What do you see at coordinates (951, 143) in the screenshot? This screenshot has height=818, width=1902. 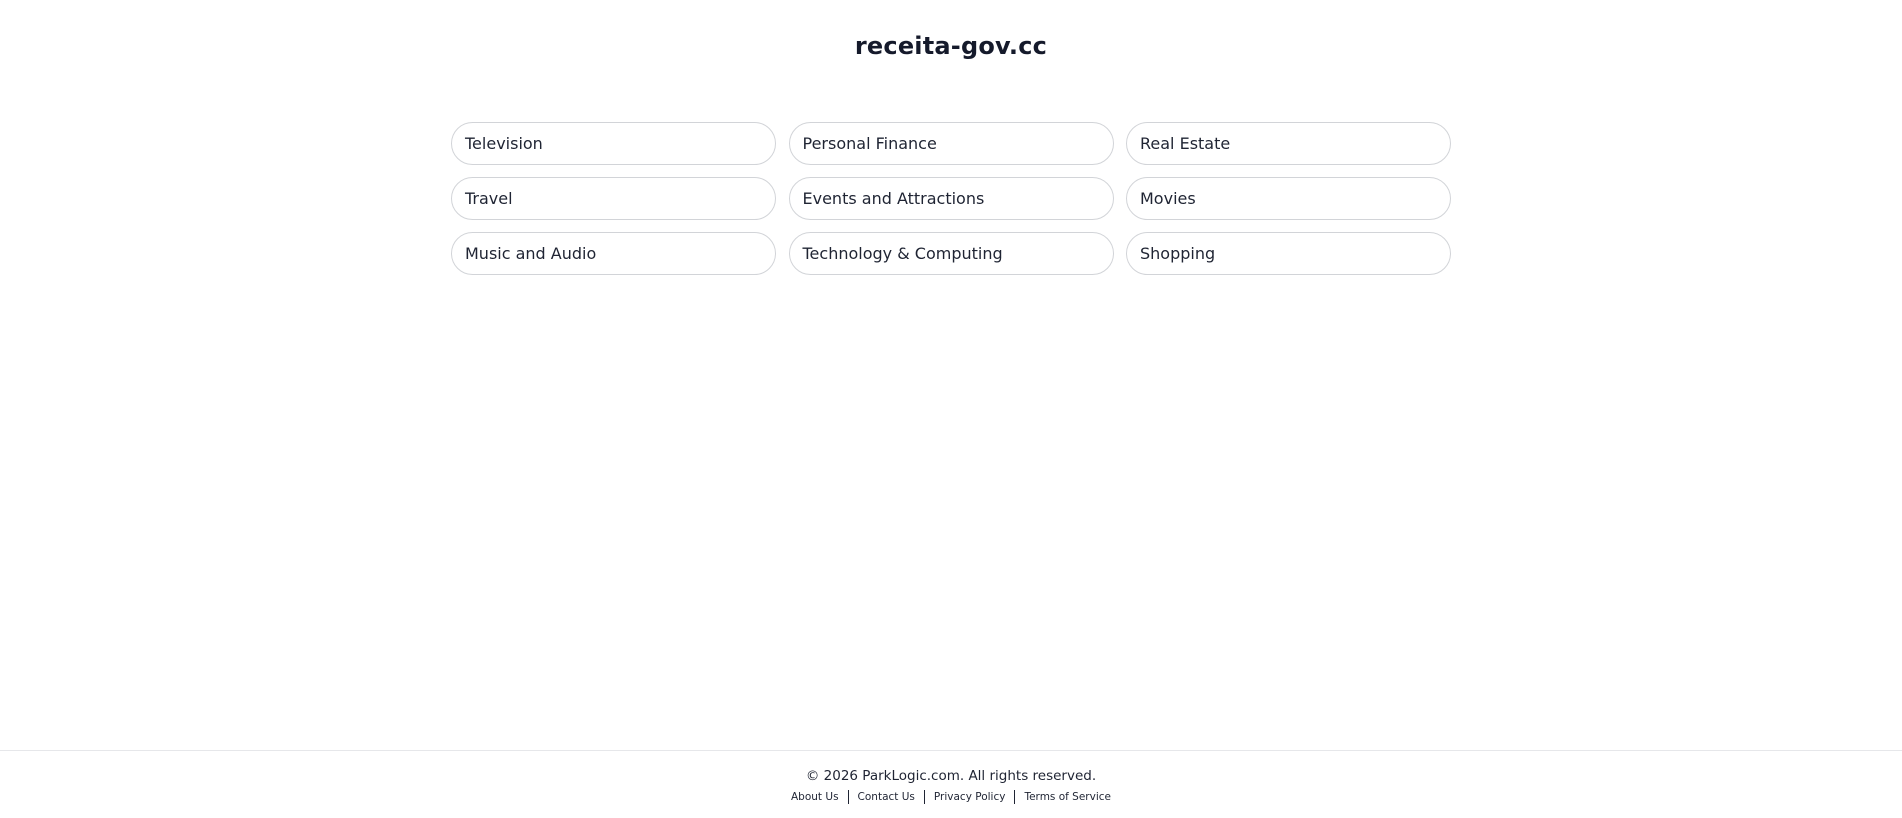 I see `category-link-personal-finance: Personal Finance` at bounding box center [951, 143].